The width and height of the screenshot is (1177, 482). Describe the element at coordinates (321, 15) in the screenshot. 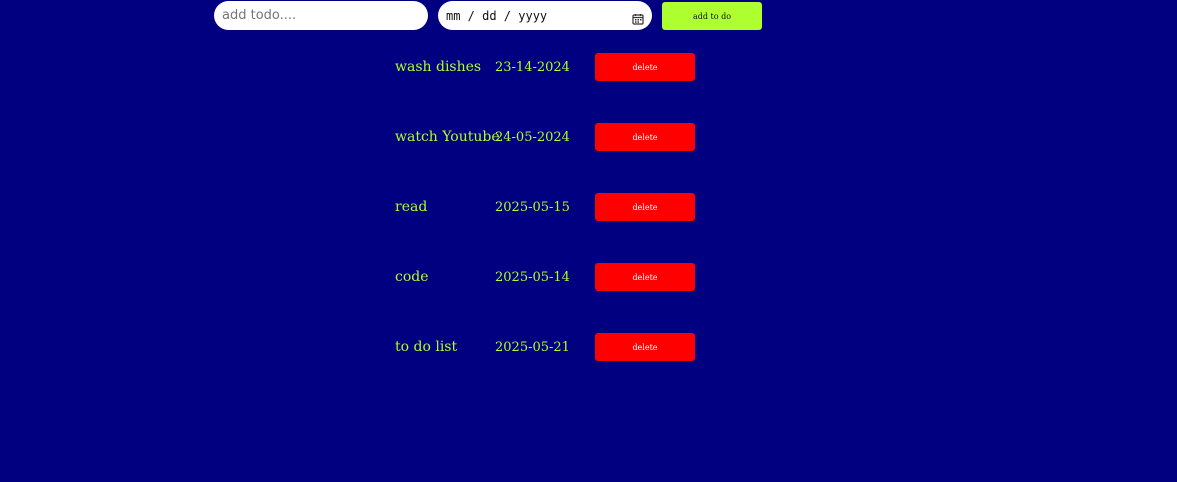

I see `todo-input` at that location.